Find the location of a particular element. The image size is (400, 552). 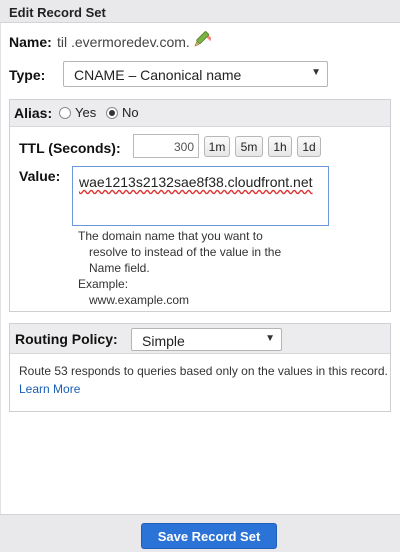

name-label: Name: is located at coordinates (30, 42).